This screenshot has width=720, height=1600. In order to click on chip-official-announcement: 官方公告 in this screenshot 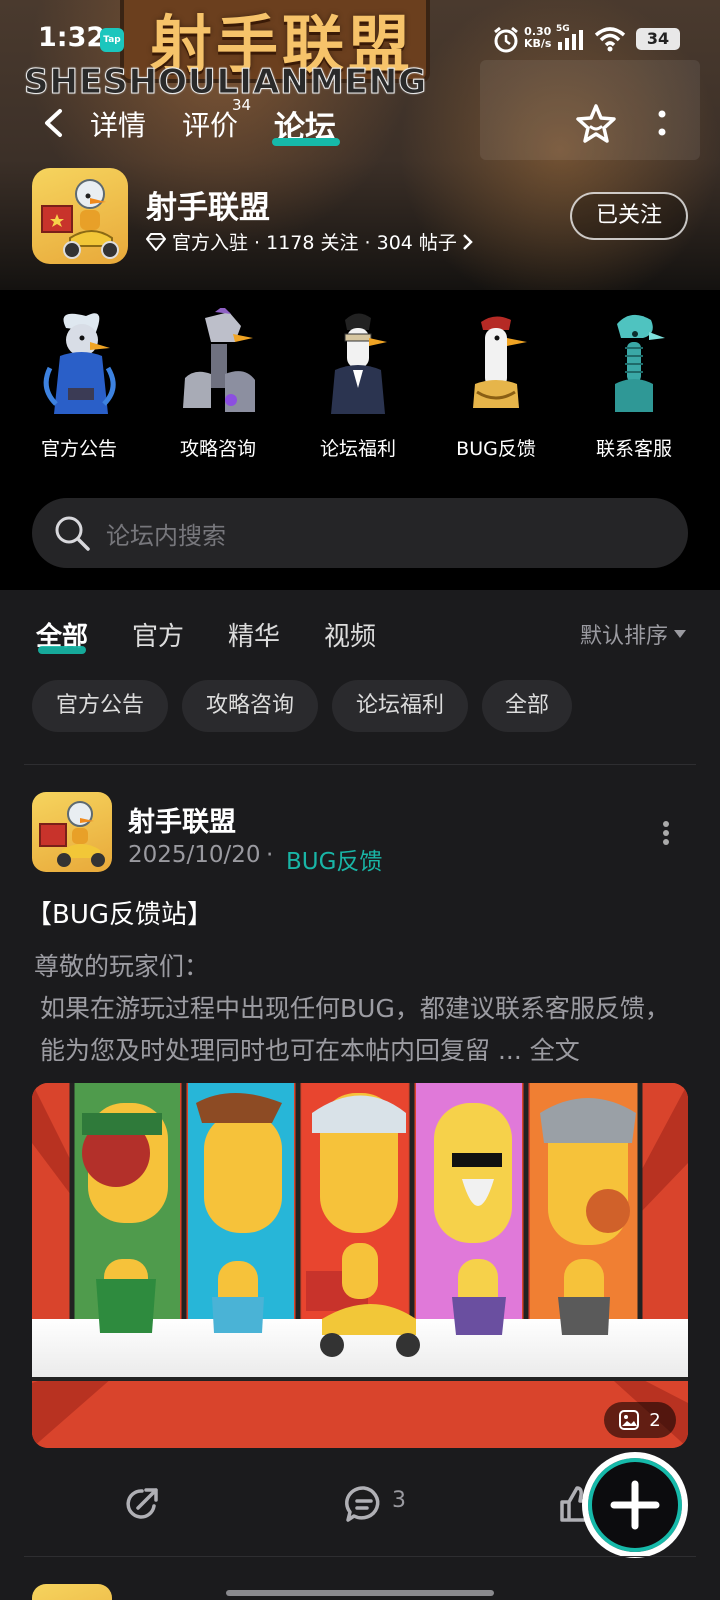, I will do `click(100, 706)`.